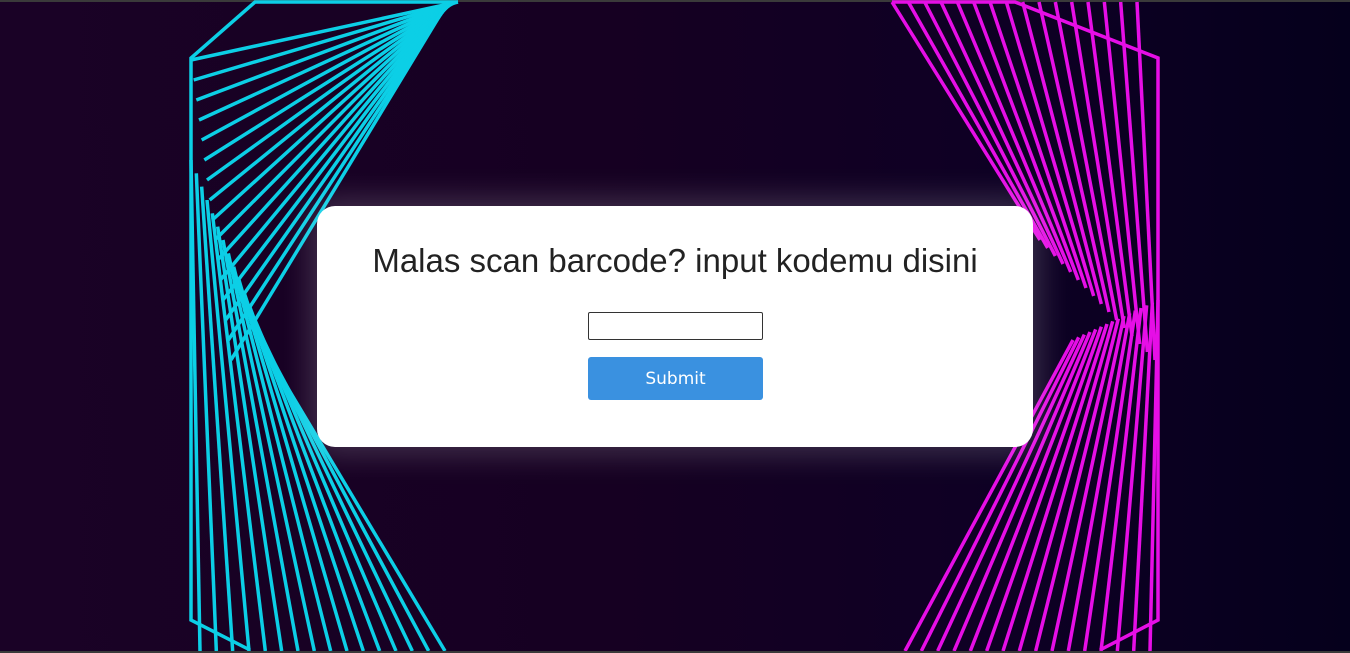 The height and width of the screenshot is (653, 1350). I want to click on submit-button: Submit, so click(675, 378).